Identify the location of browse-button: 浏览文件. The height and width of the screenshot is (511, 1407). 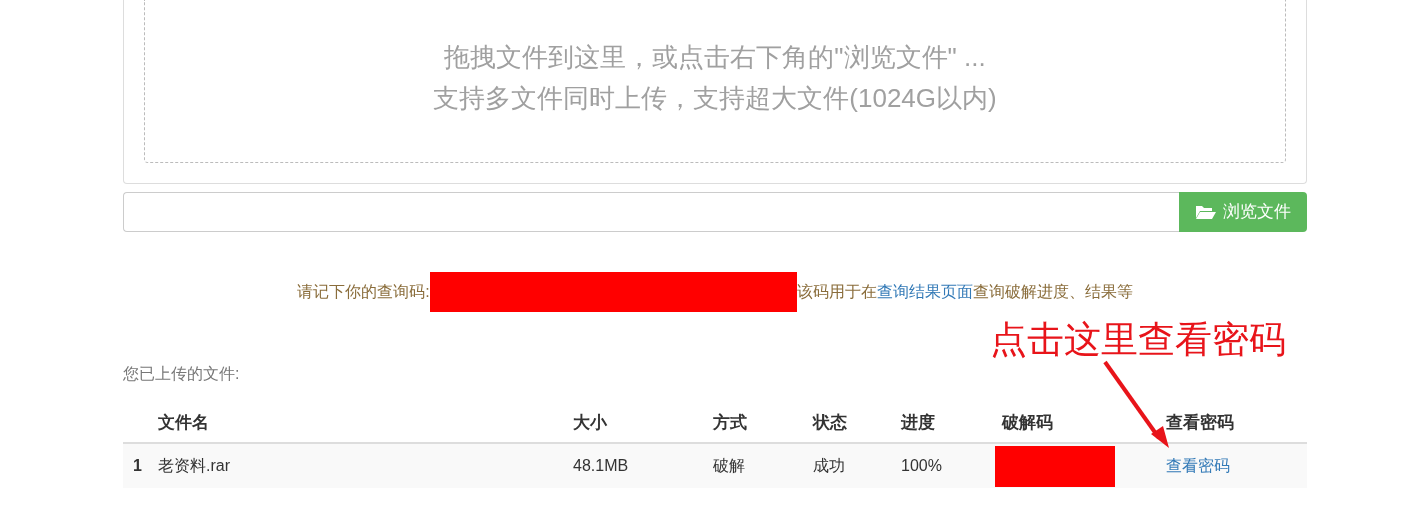
(1243, 212).